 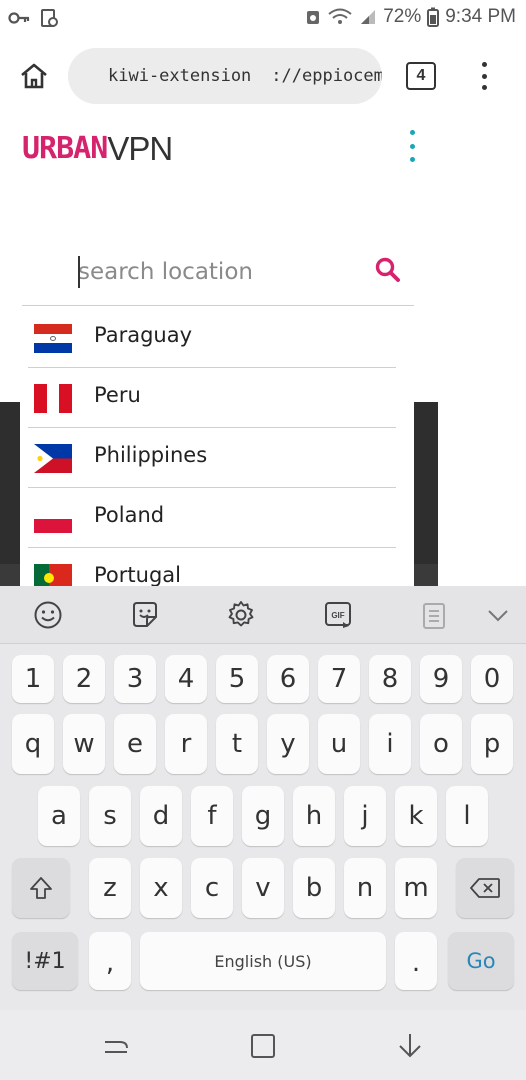 I want to click on key-y: y, so click(x=288, y=744).